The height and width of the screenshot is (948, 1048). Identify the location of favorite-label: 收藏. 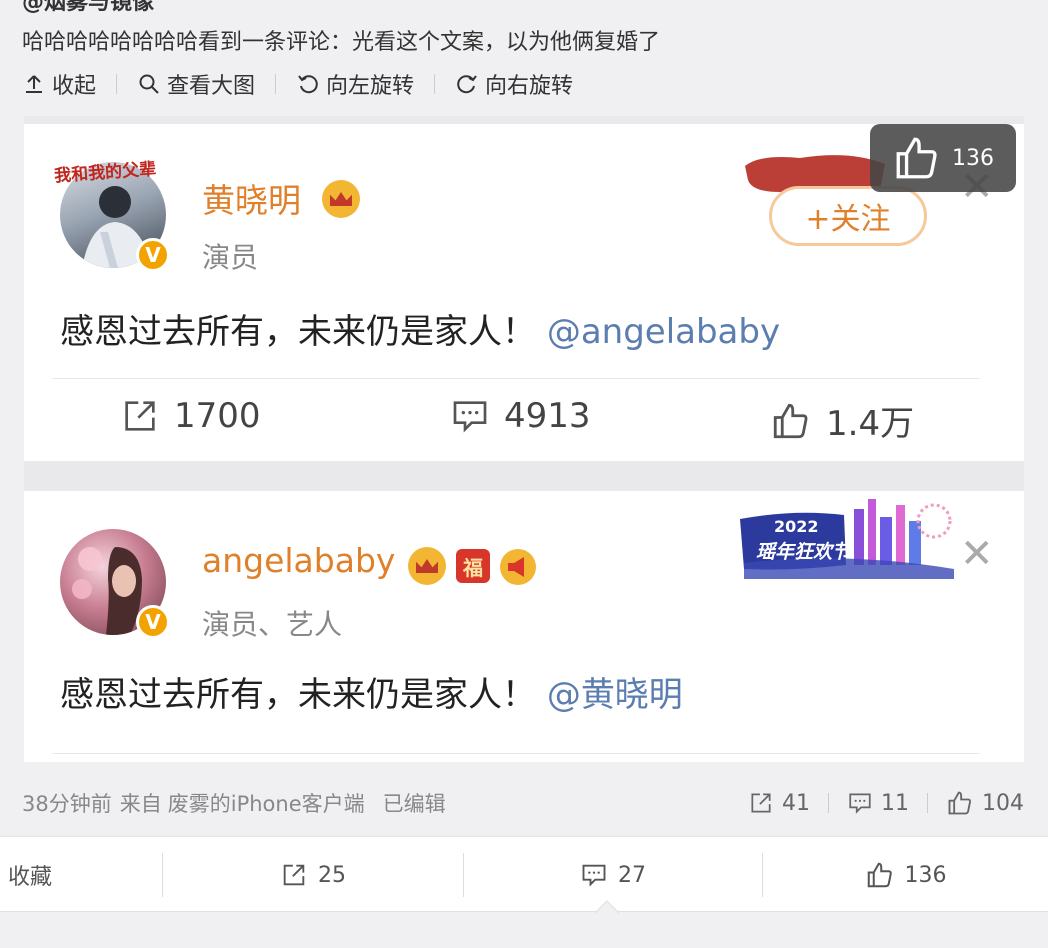
(30, 877).